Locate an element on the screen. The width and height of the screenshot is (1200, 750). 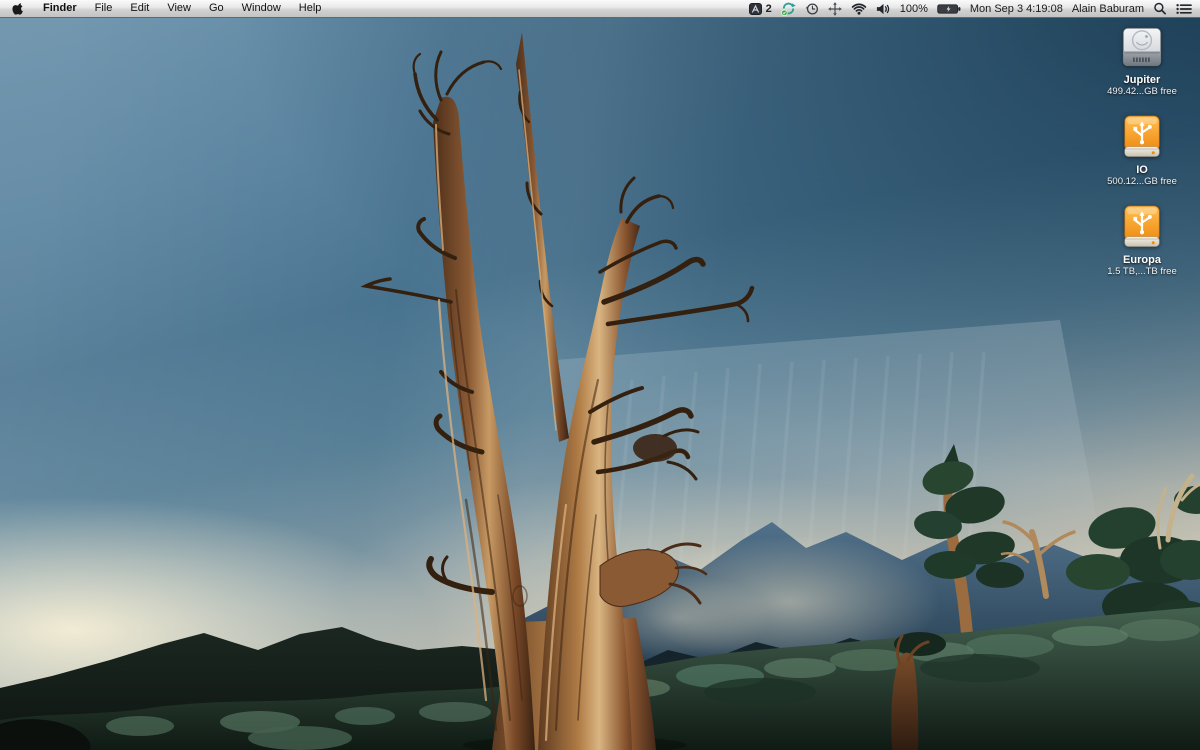
volume-icon is located at coordinates (883, 9).